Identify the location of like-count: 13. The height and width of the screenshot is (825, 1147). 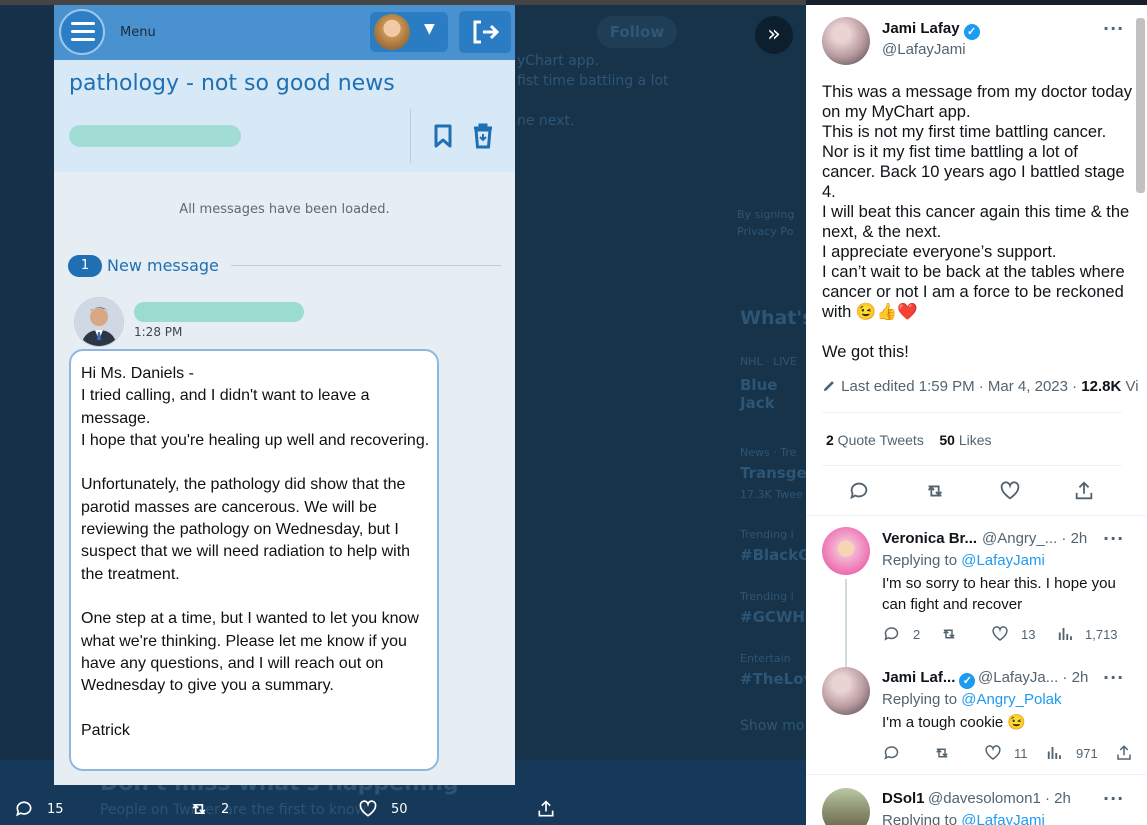
(1028, 634).